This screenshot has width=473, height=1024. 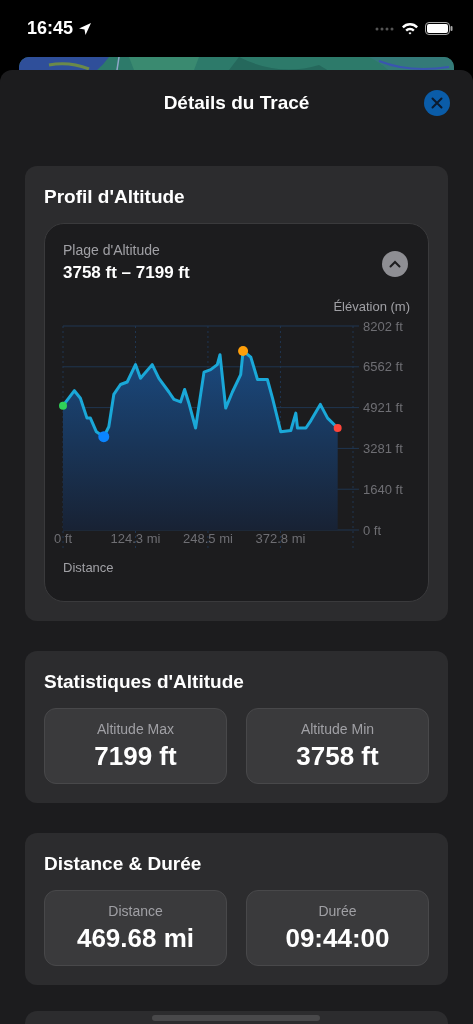 What do you see at coordinates (85, 28) in the screenshot?
I see `location-arrow-icon` at bounding box center [85, 28].